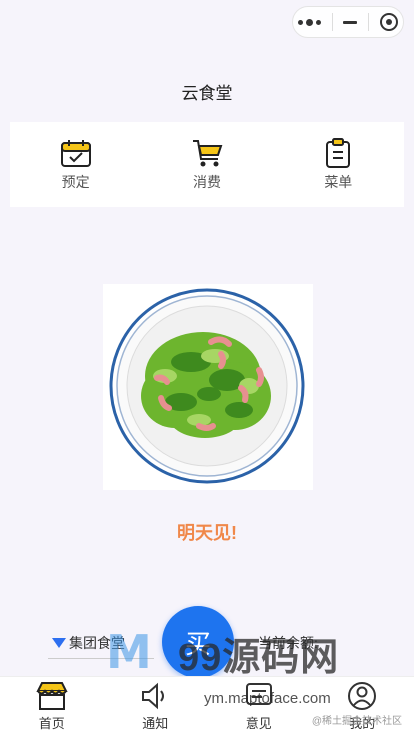 The image size is (414, 736). Describe the element at coordinates (338, 152) in the screenshot. I see `clipboard-icon` at that location.